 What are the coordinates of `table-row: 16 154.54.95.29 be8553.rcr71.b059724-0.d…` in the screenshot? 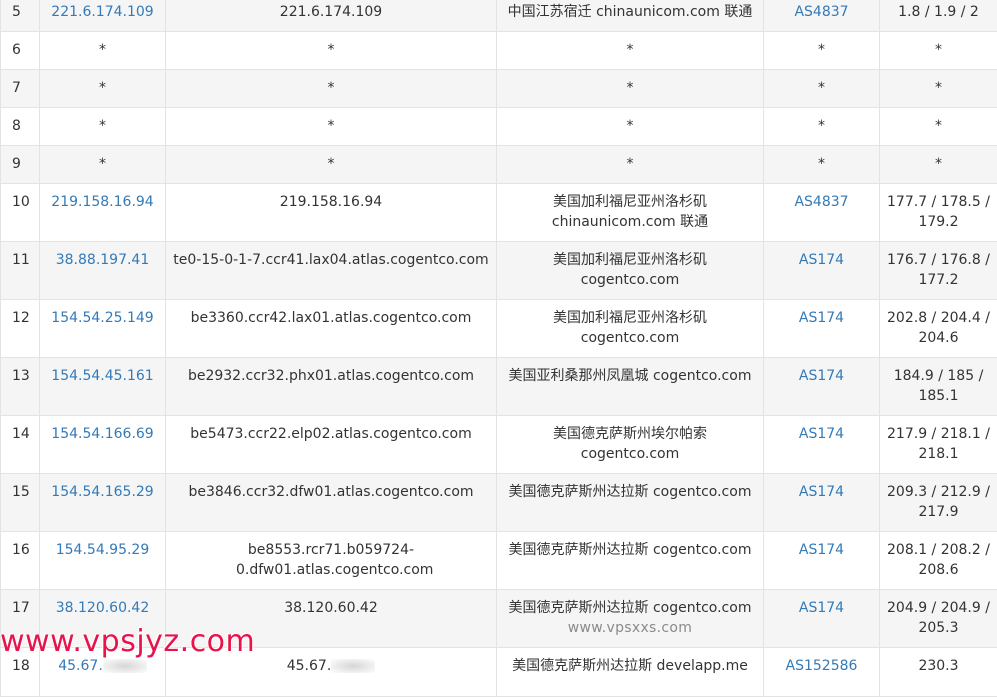 It's located at (499, 561).